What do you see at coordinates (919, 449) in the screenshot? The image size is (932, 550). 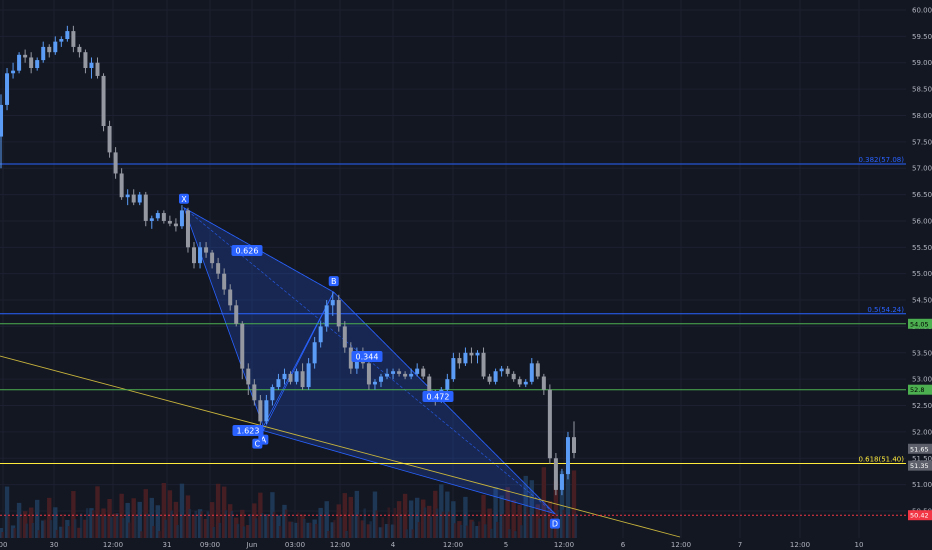 I see `price-tag-label-current: 51.65` at bounding box center [919, 449].